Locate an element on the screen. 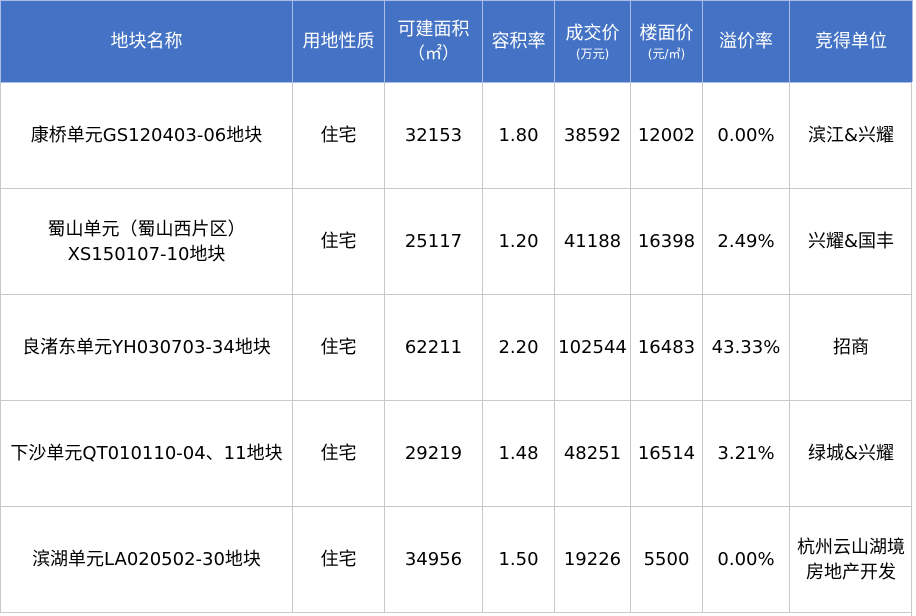 Image resolution: width=916 pixels, height=616 pixels. cell-floor-price: 16398 is located at coordinates (666, 241).